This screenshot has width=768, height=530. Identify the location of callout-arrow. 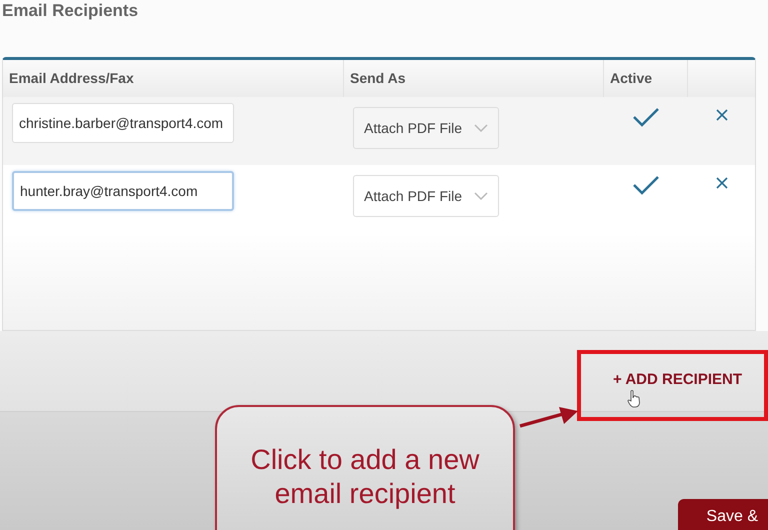
(549, 417).